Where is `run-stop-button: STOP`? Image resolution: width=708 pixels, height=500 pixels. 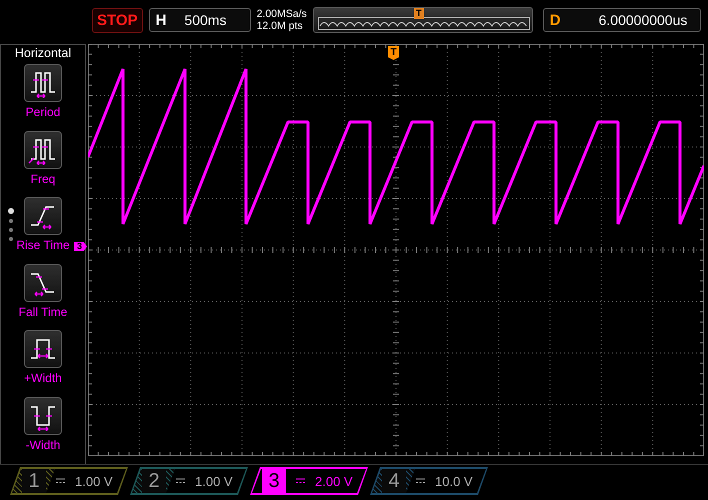
run-stop-button: STOP is located at coordinates (117, 20).